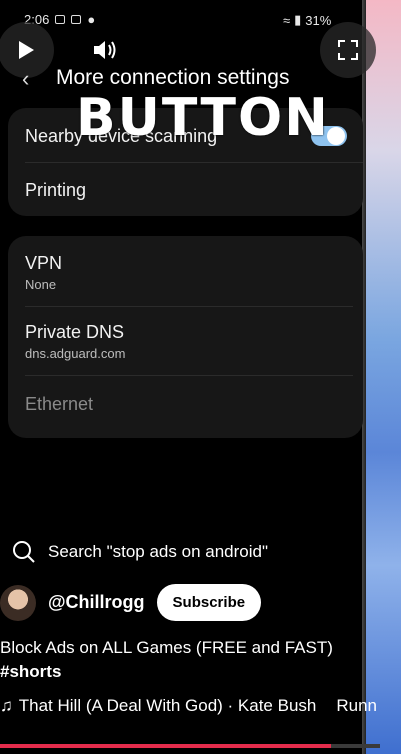  I want to click on fullscreen-icon, so click(348, 50).